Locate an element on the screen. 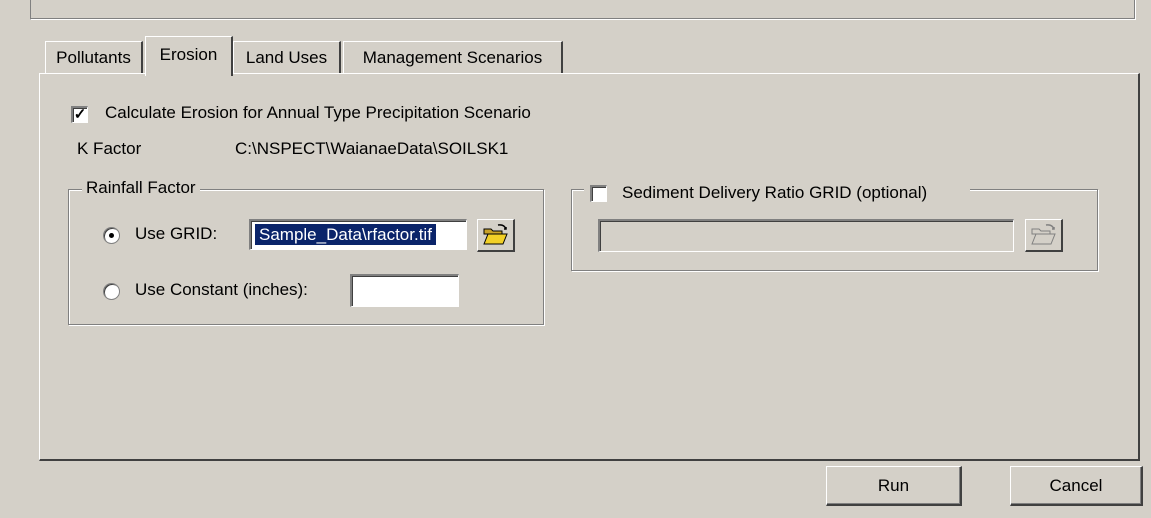 This screenshot has height=518, width=1151. tab-land-uses: Land Uses is located at coordinates (287, 57).